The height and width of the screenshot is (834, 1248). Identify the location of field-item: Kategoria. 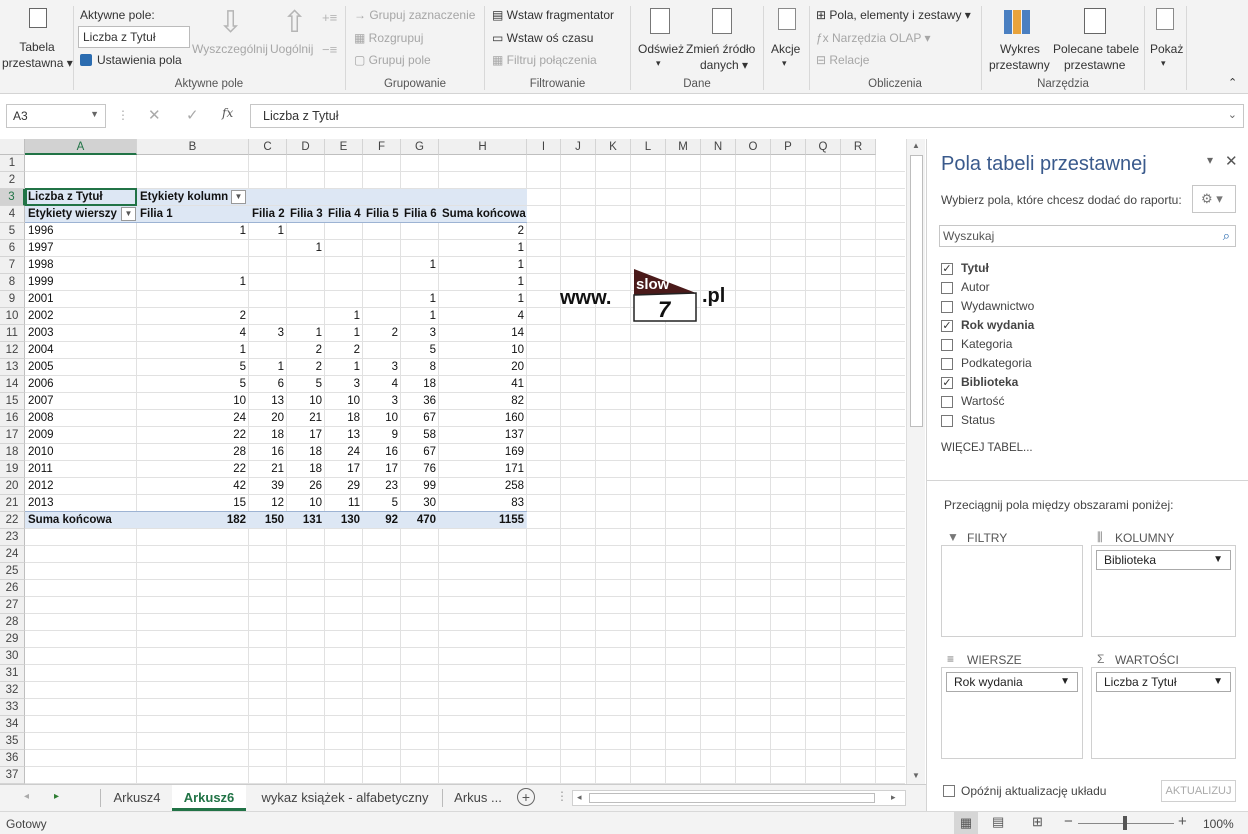
(1081, 346).